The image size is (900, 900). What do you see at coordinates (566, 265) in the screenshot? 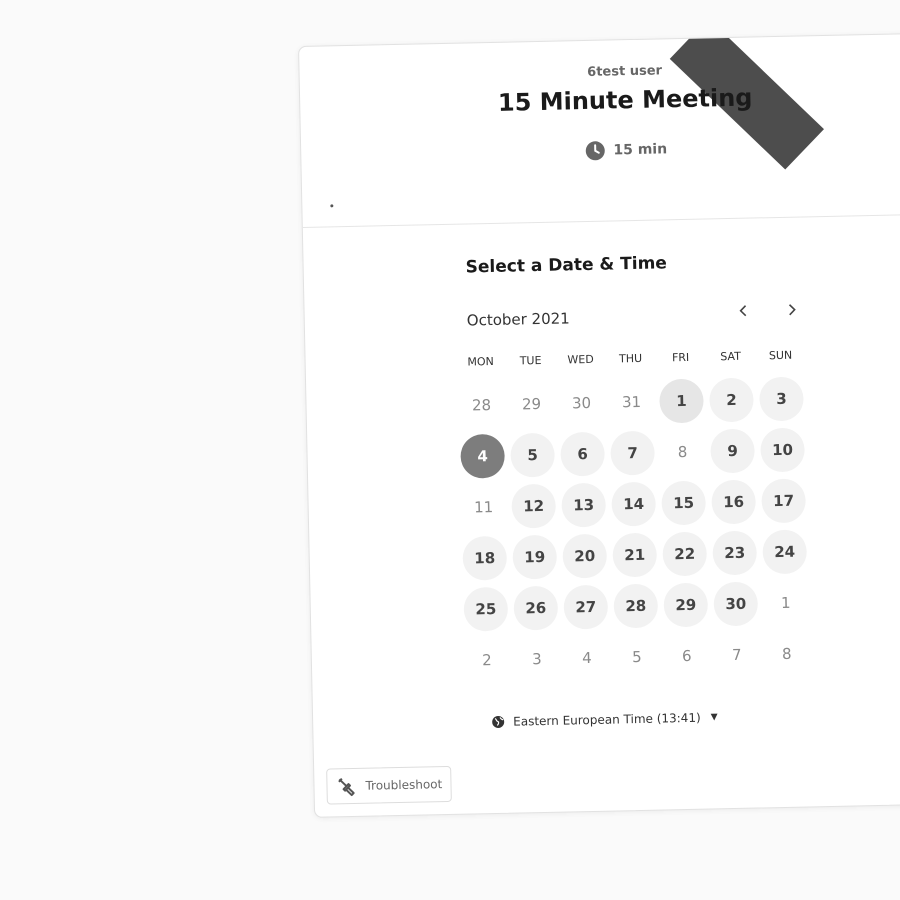
I see `section-title: Select a Date & Time` at bounding box center [566, 265].